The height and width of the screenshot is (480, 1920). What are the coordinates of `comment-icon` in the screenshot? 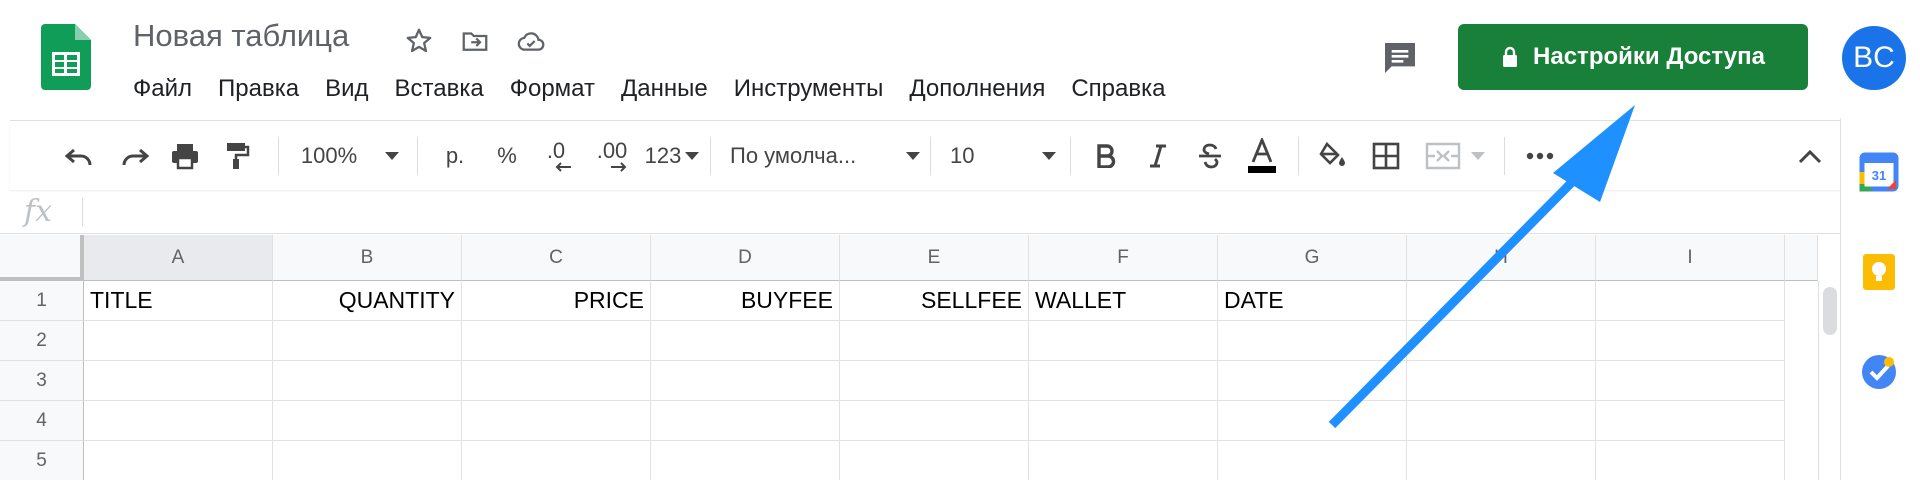 It's located at (1400, 58).